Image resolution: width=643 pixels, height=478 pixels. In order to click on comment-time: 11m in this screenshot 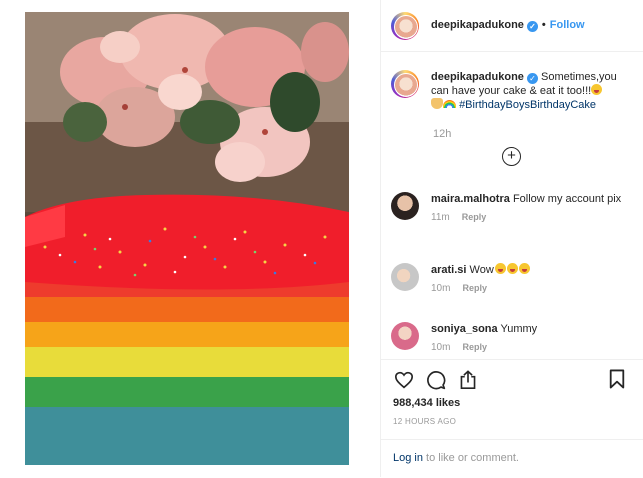, I will do `click(440, 217)`.